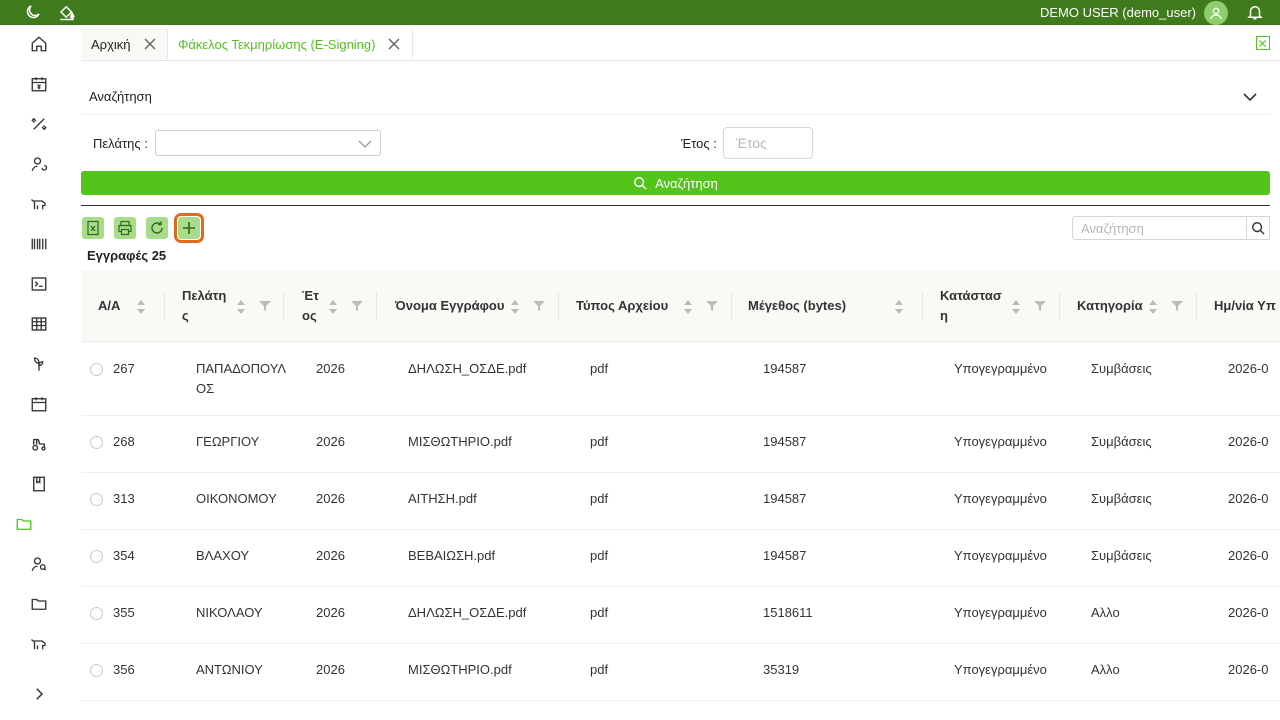 This screenshot has width=1280, height=720. I want to click on terminal-icon, so click(39, 284).